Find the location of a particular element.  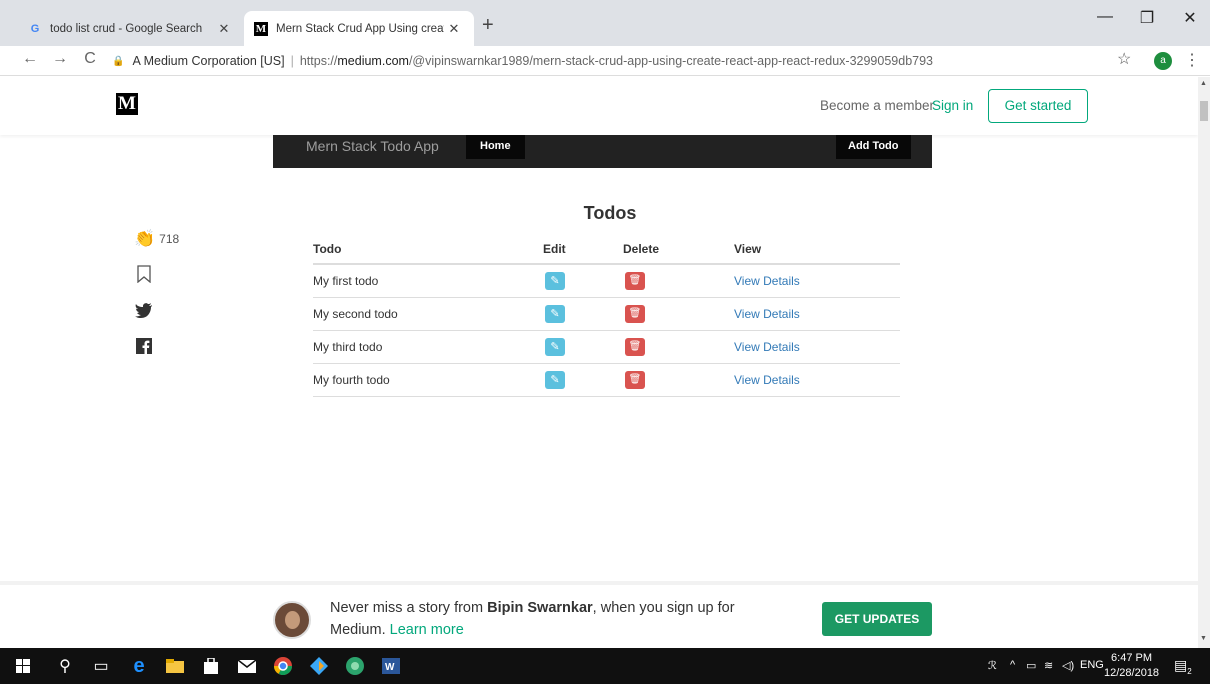

url-prefix: https:// is located at coordinates (318, 61).